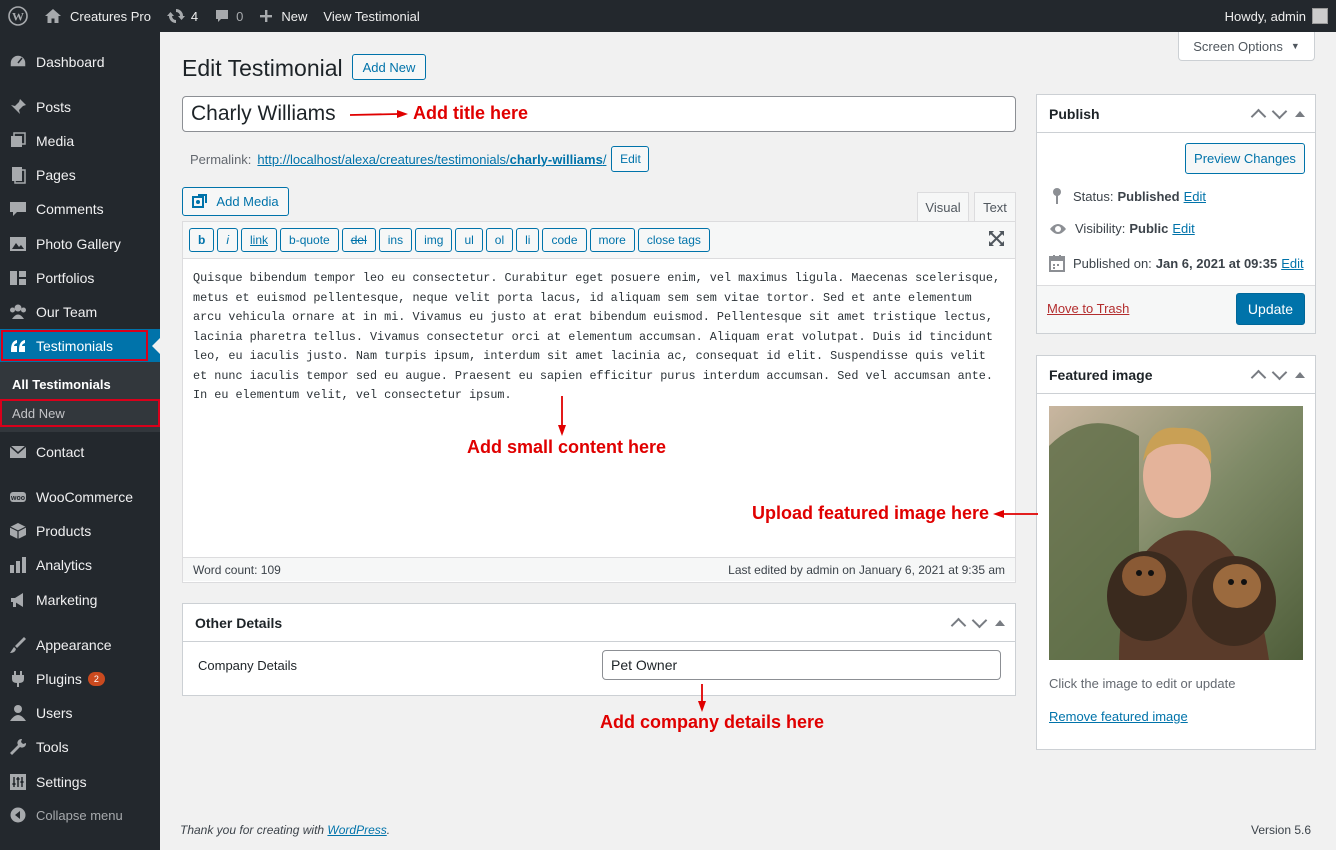  What do you see at coordinates (254, 830) in the screenshot?
I see `footer-thanks-text: Thank you for creating with` at bounding box center [254, 830].